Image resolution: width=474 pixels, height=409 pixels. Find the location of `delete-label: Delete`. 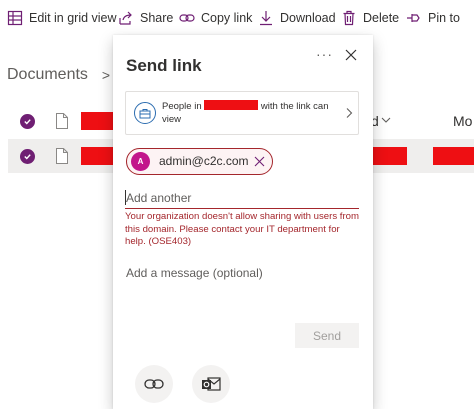

delete-label: Delete is located at coordinates (381, 18).